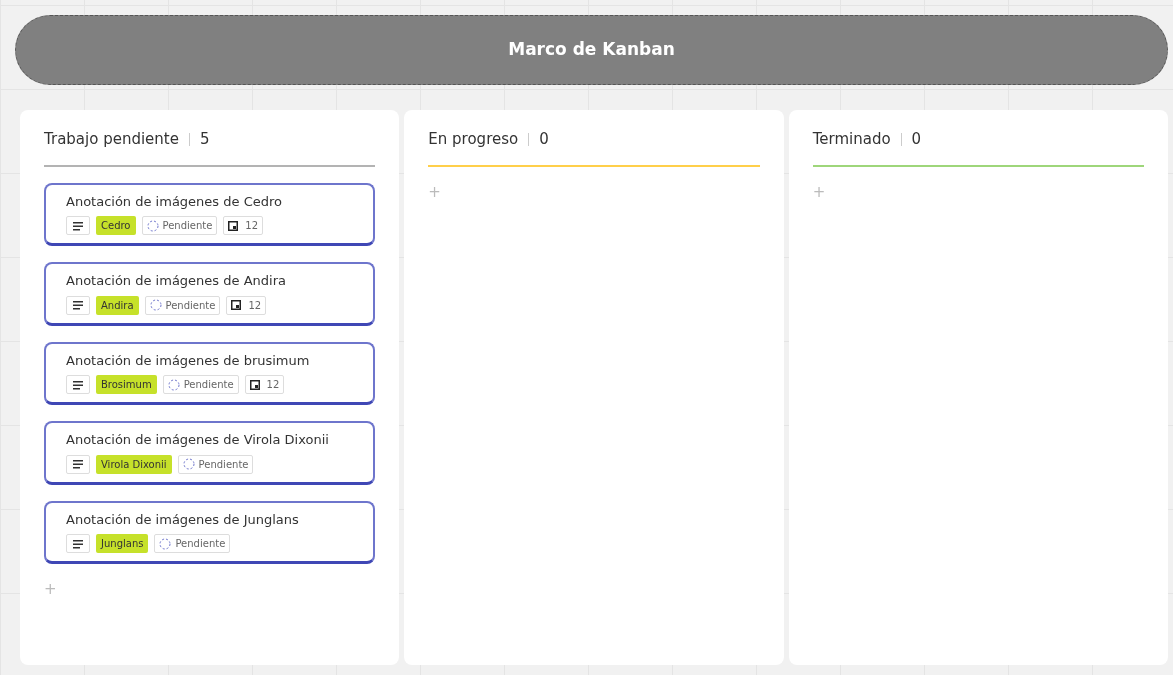 This screenshot has height=675, width=1173. Describe the element at coordinates (851, 139) in the screenshot. I see `column-title: Terminado` at that location.